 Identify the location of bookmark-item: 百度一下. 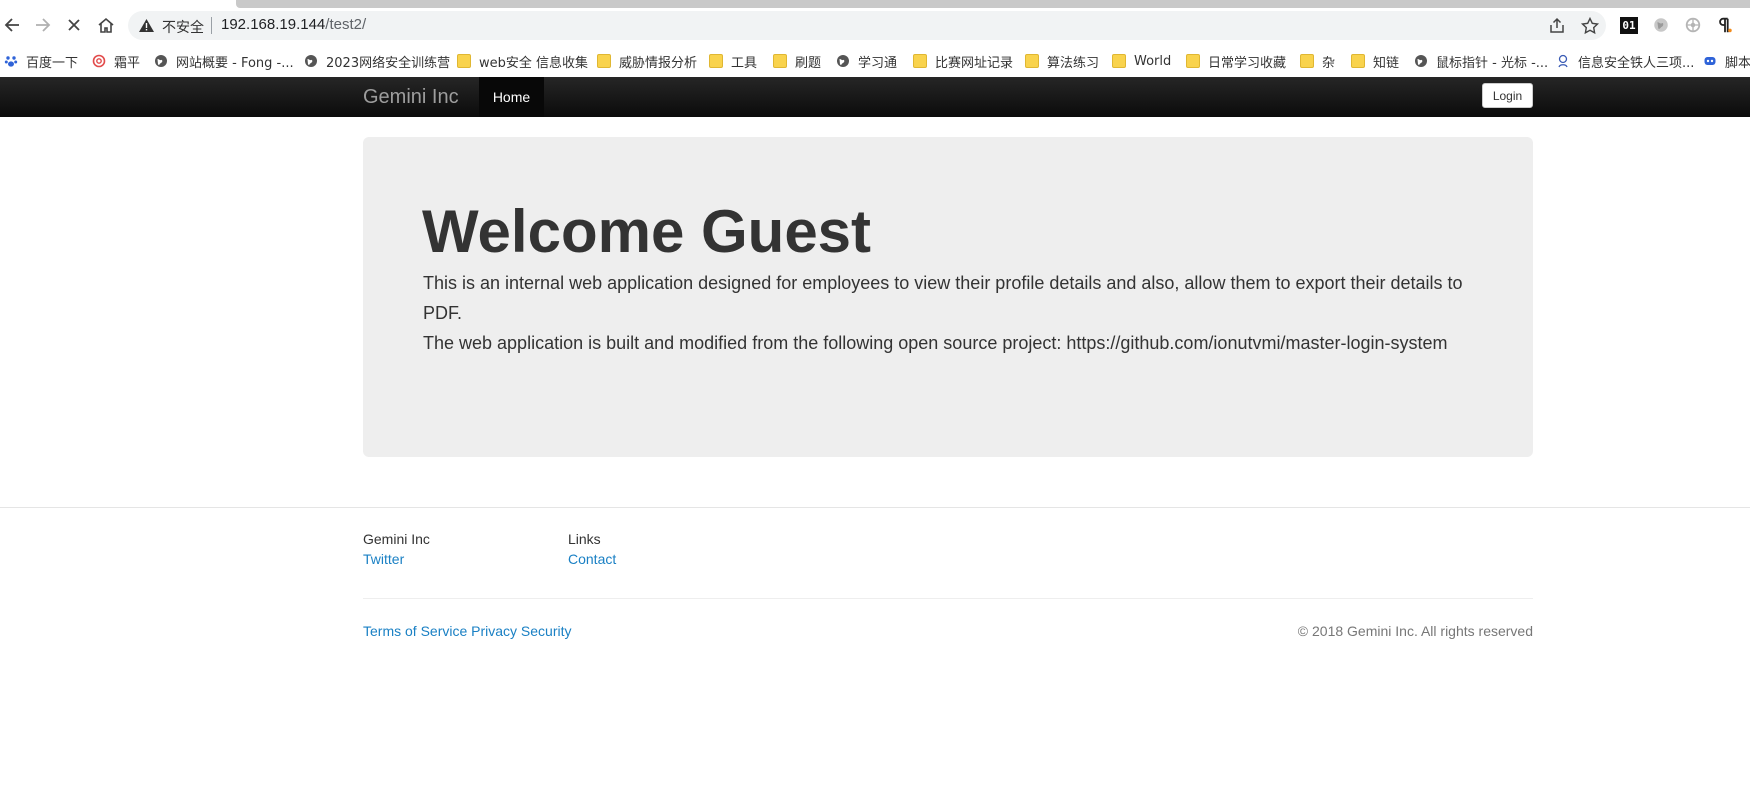
(41, 61).